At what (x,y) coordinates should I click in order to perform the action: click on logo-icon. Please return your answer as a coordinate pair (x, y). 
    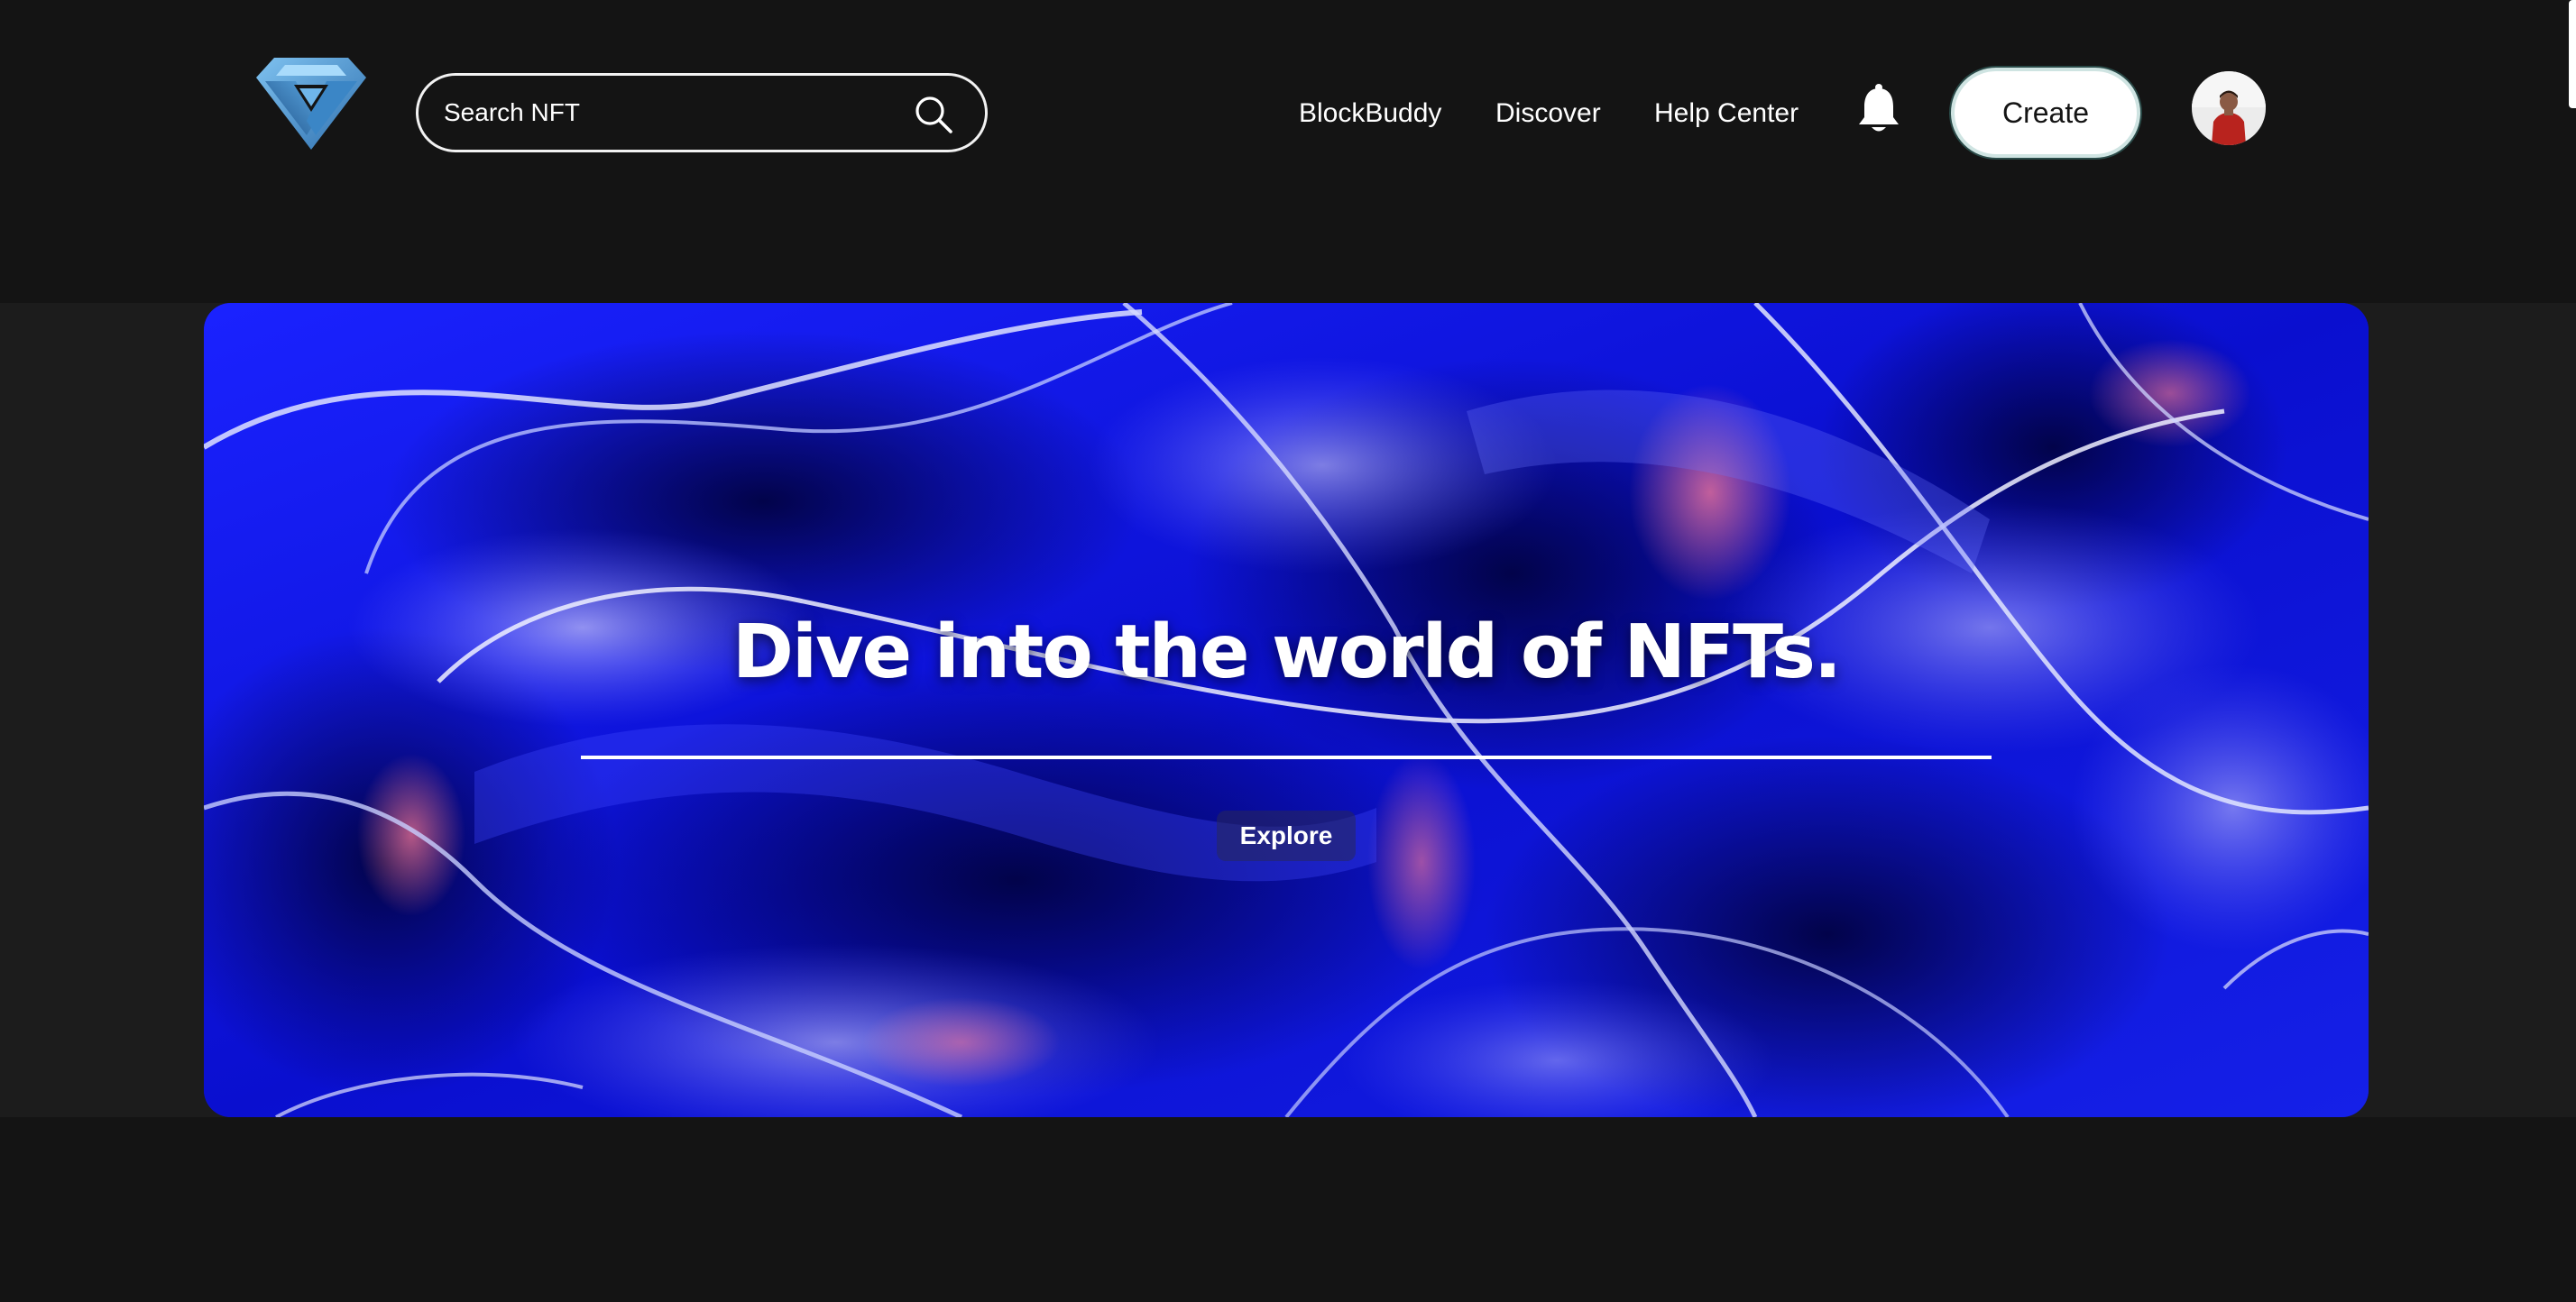
    Looking at the image, I should click on (311, 103).